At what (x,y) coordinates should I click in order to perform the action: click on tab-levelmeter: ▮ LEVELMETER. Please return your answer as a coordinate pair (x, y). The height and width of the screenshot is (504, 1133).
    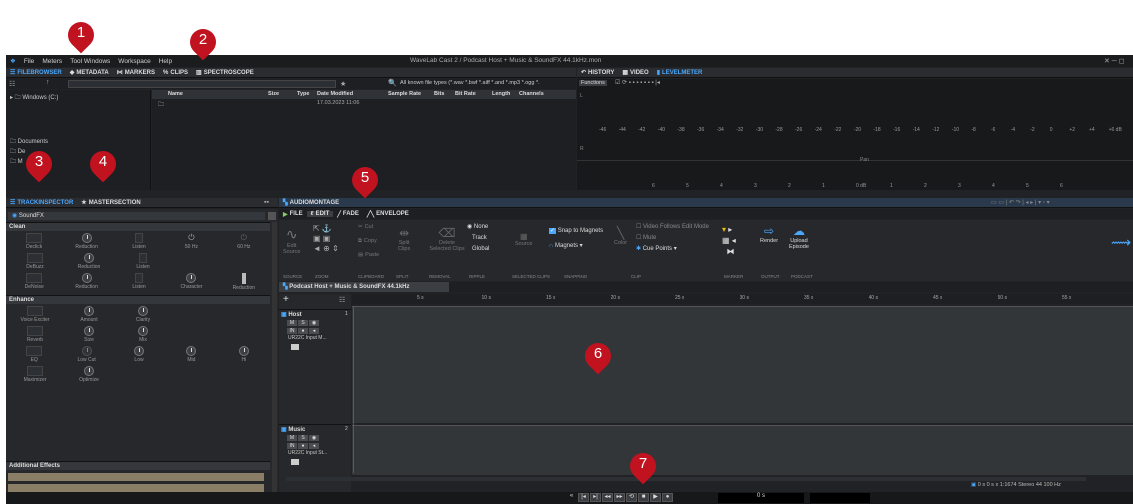
    Looking at the image, I should click on (680, 73).